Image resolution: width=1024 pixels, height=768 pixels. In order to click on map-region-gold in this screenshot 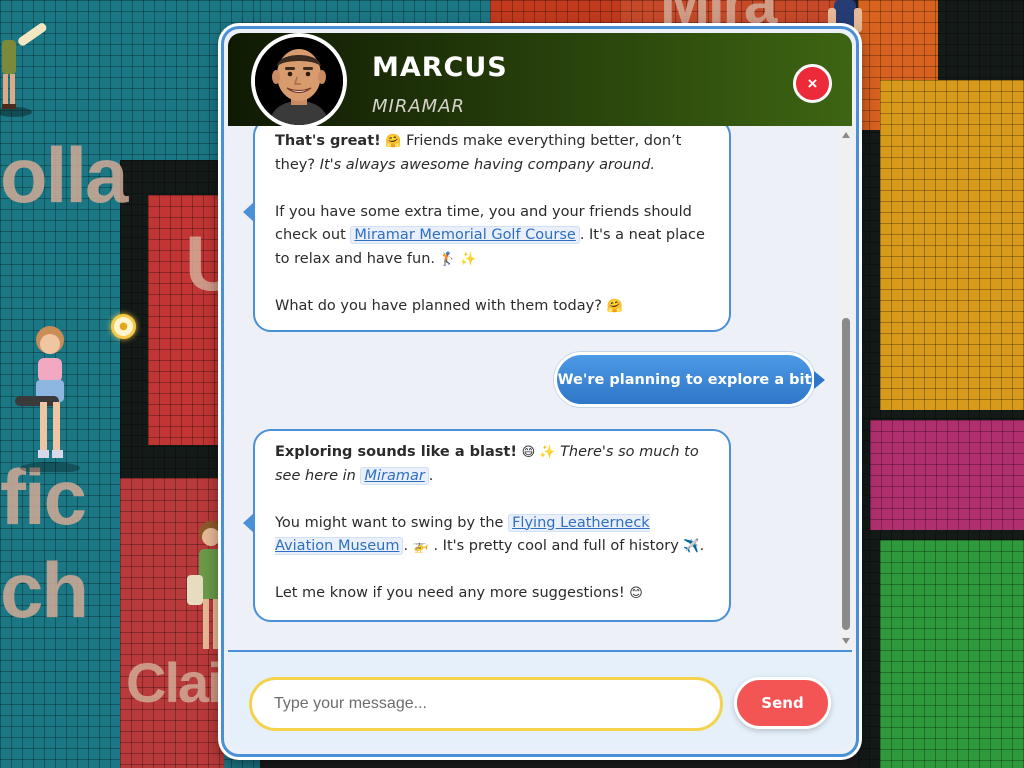, I will do `click(952, 245)`.